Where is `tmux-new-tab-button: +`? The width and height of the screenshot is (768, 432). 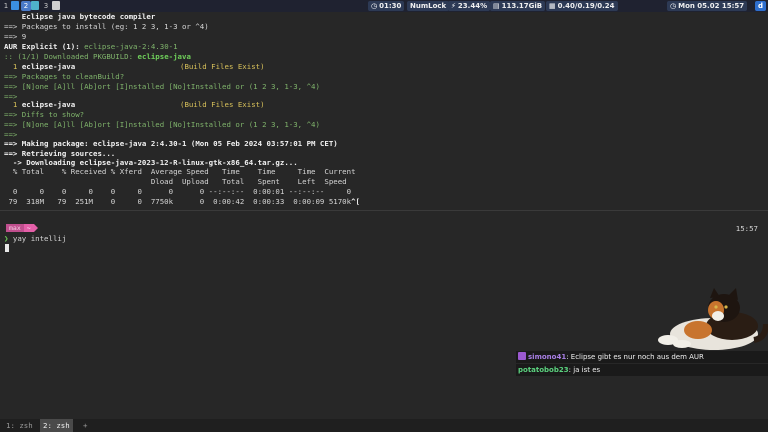 tmux-new-tab-button: + is located at coordinates (85, 425).